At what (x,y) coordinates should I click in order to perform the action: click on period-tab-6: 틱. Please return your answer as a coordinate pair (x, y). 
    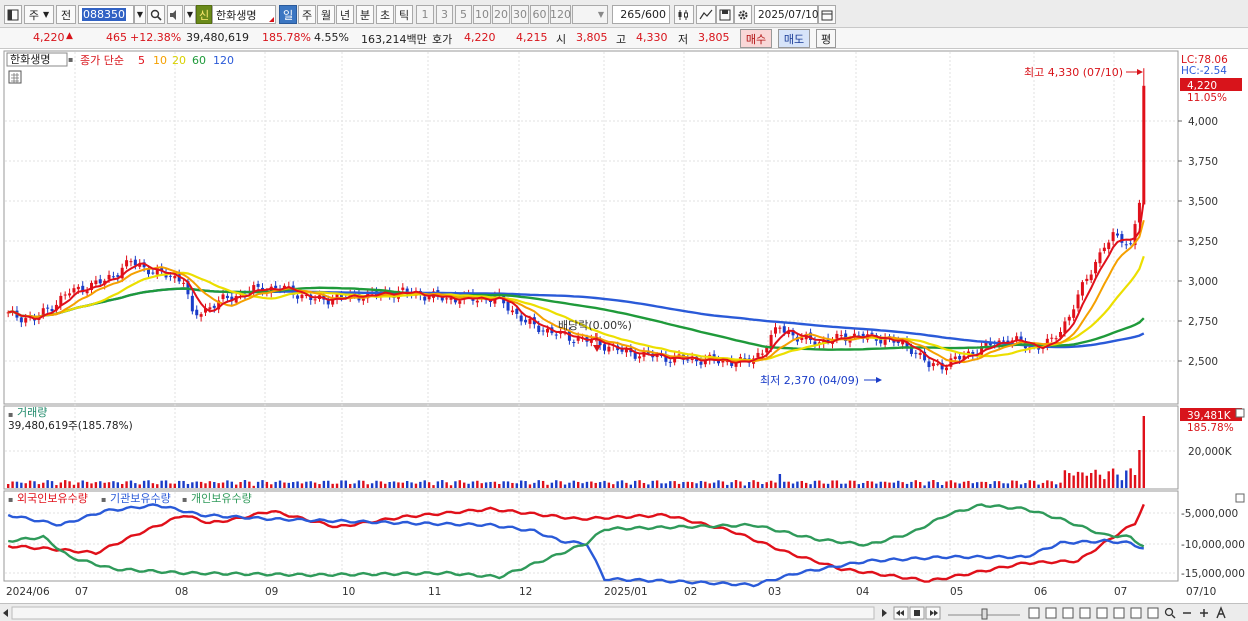
    Looking at the image, I should click on (404, 14).